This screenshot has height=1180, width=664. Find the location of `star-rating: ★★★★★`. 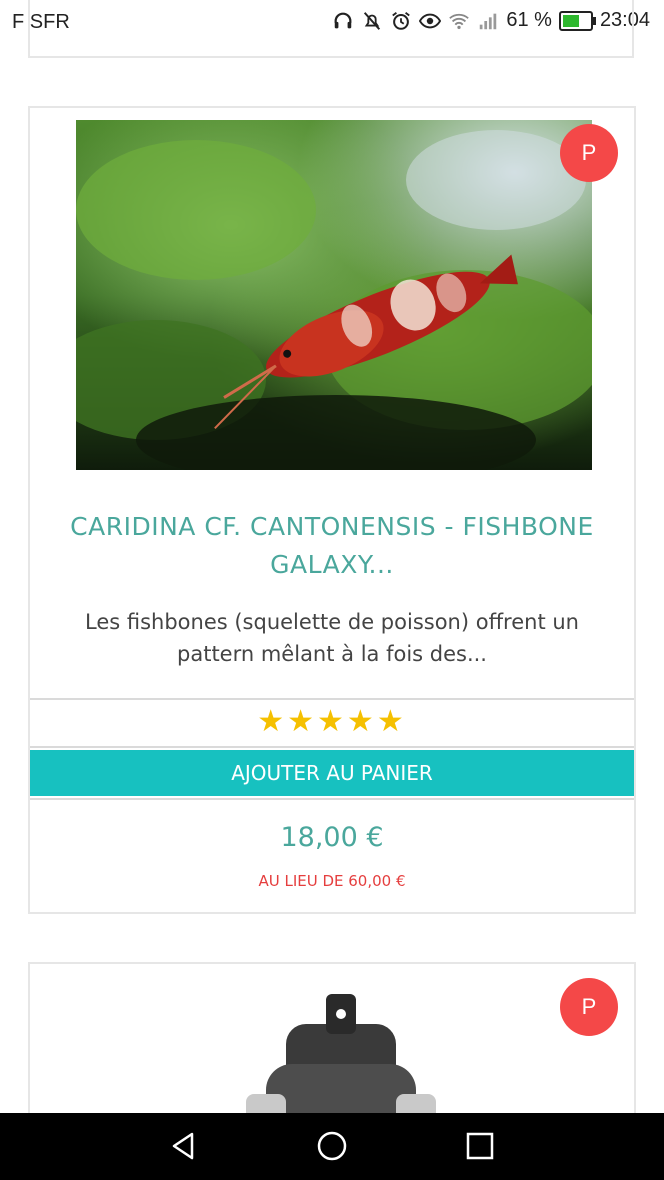

star-rating: ★★★★★ is located at coordinates (332, 721).